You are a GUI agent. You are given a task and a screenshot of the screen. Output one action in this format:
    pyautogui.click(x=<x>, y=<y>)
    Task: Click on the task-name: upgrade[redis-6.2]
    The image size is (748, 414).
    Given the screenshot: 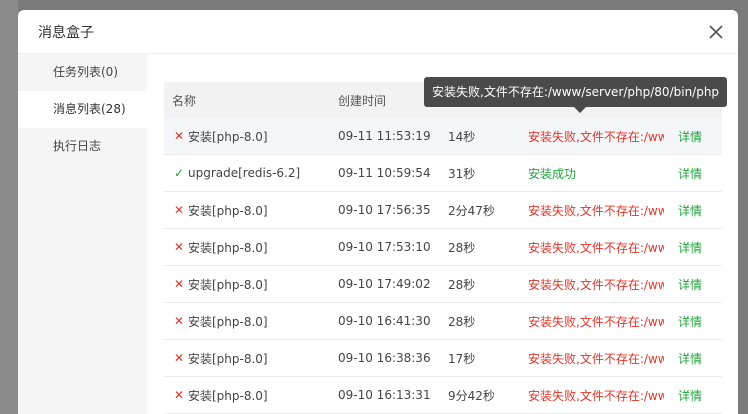 What is the action you would take?
    pyautogui.click(x=244, y=173)
    